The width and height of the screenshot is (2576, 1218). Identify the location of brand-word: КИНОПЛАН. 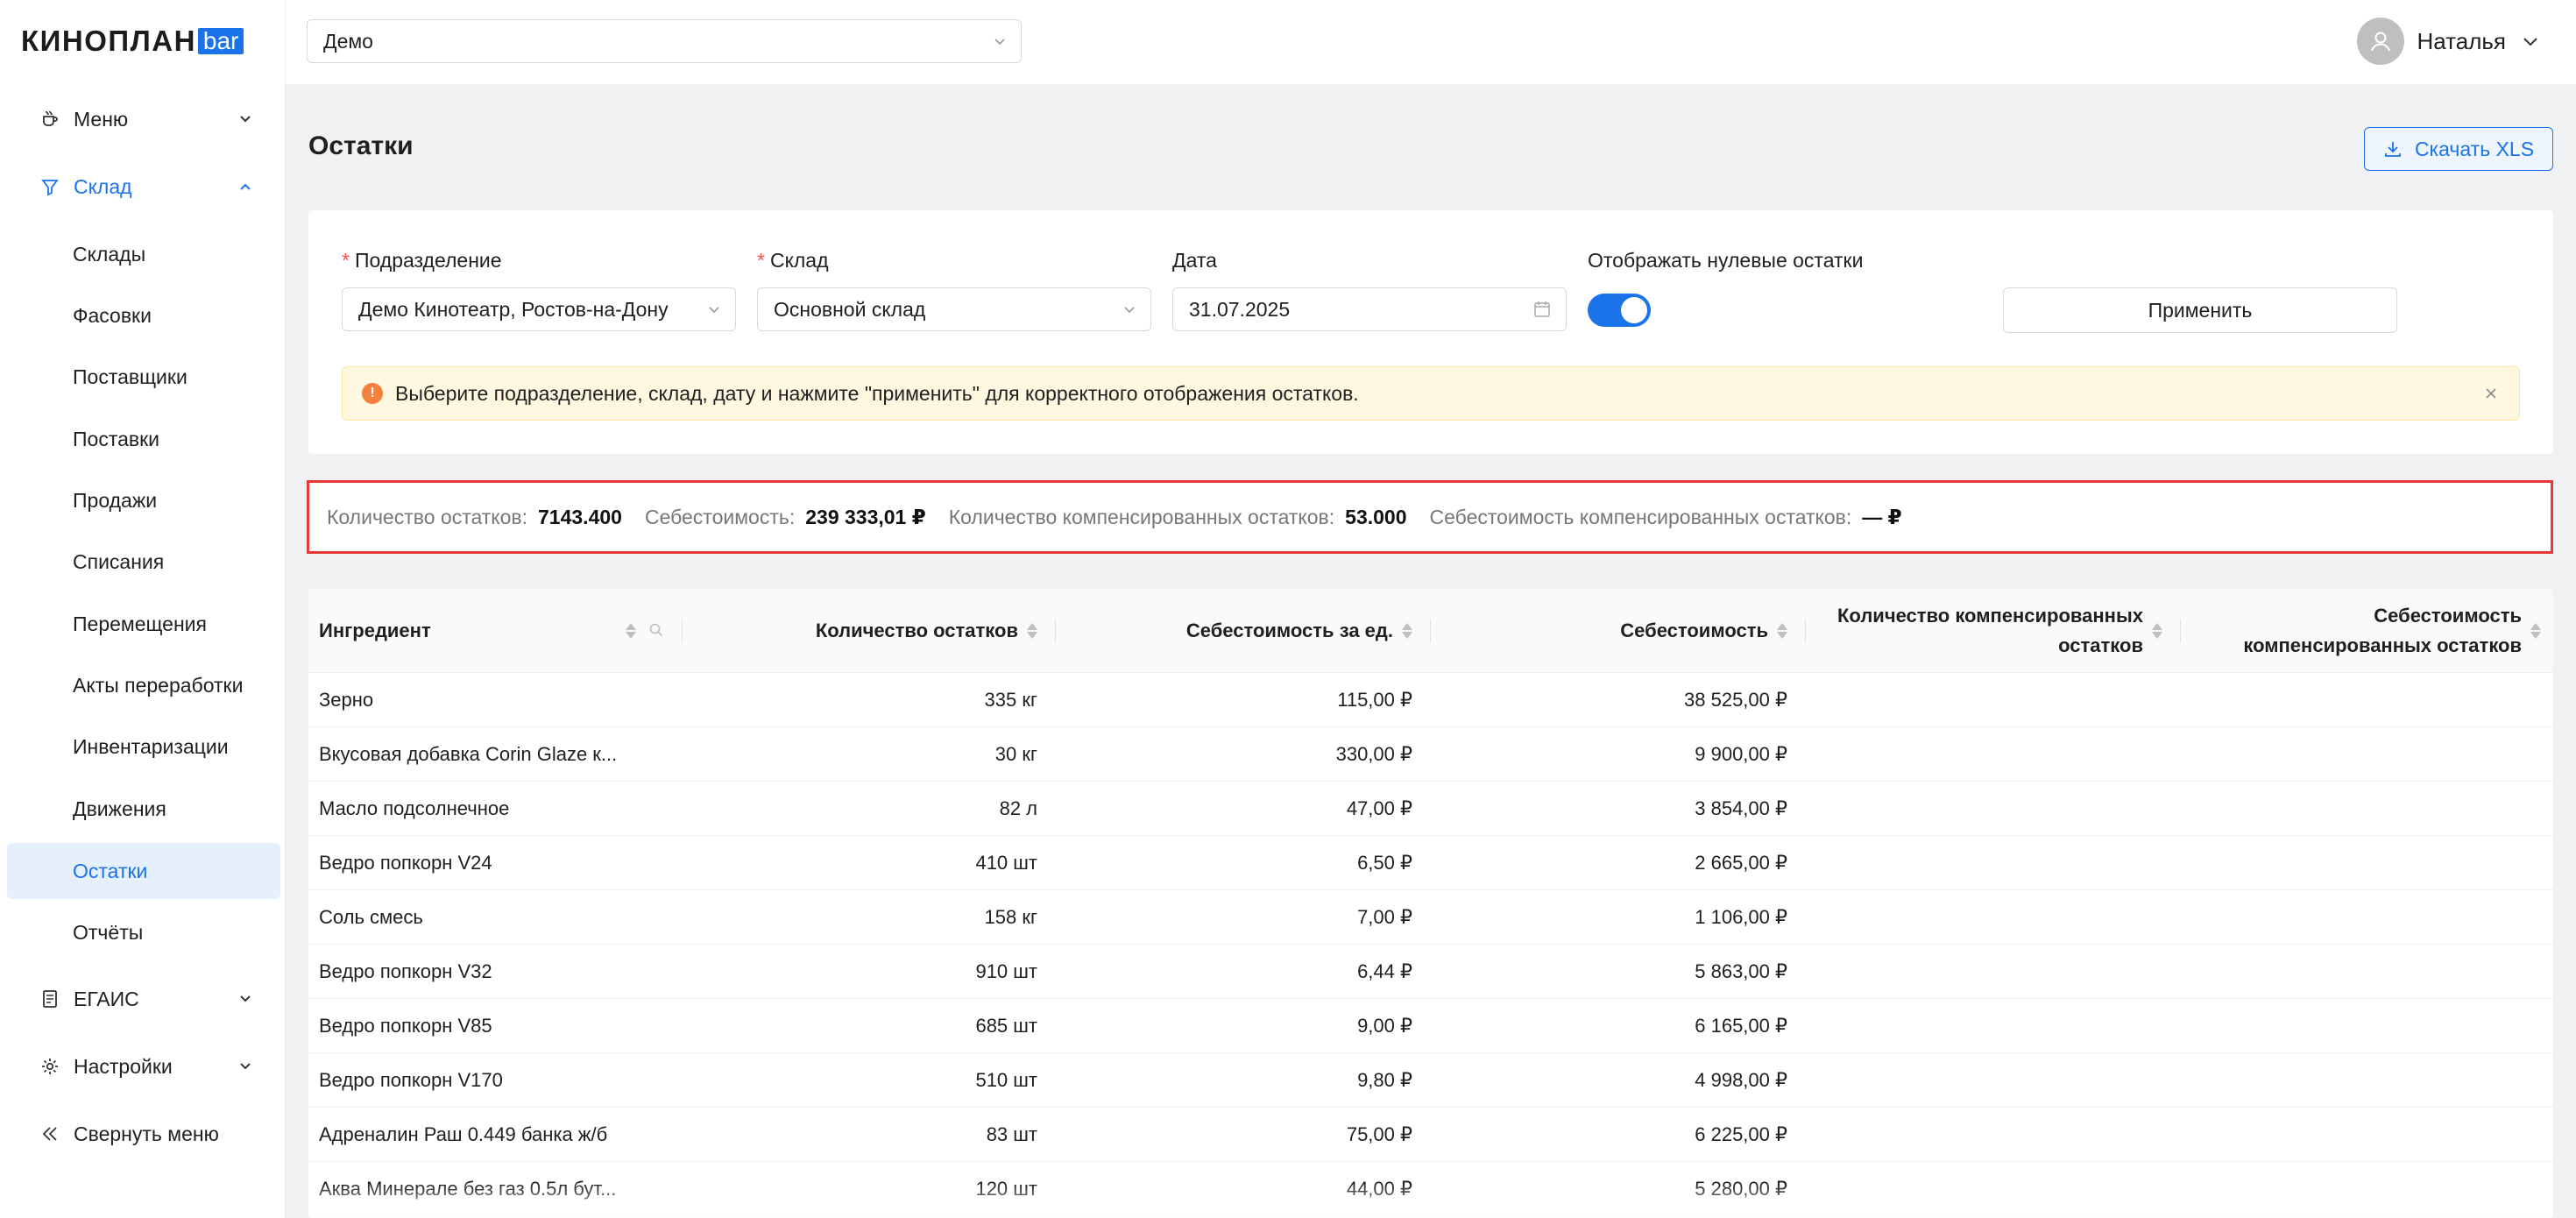
(108, 41).